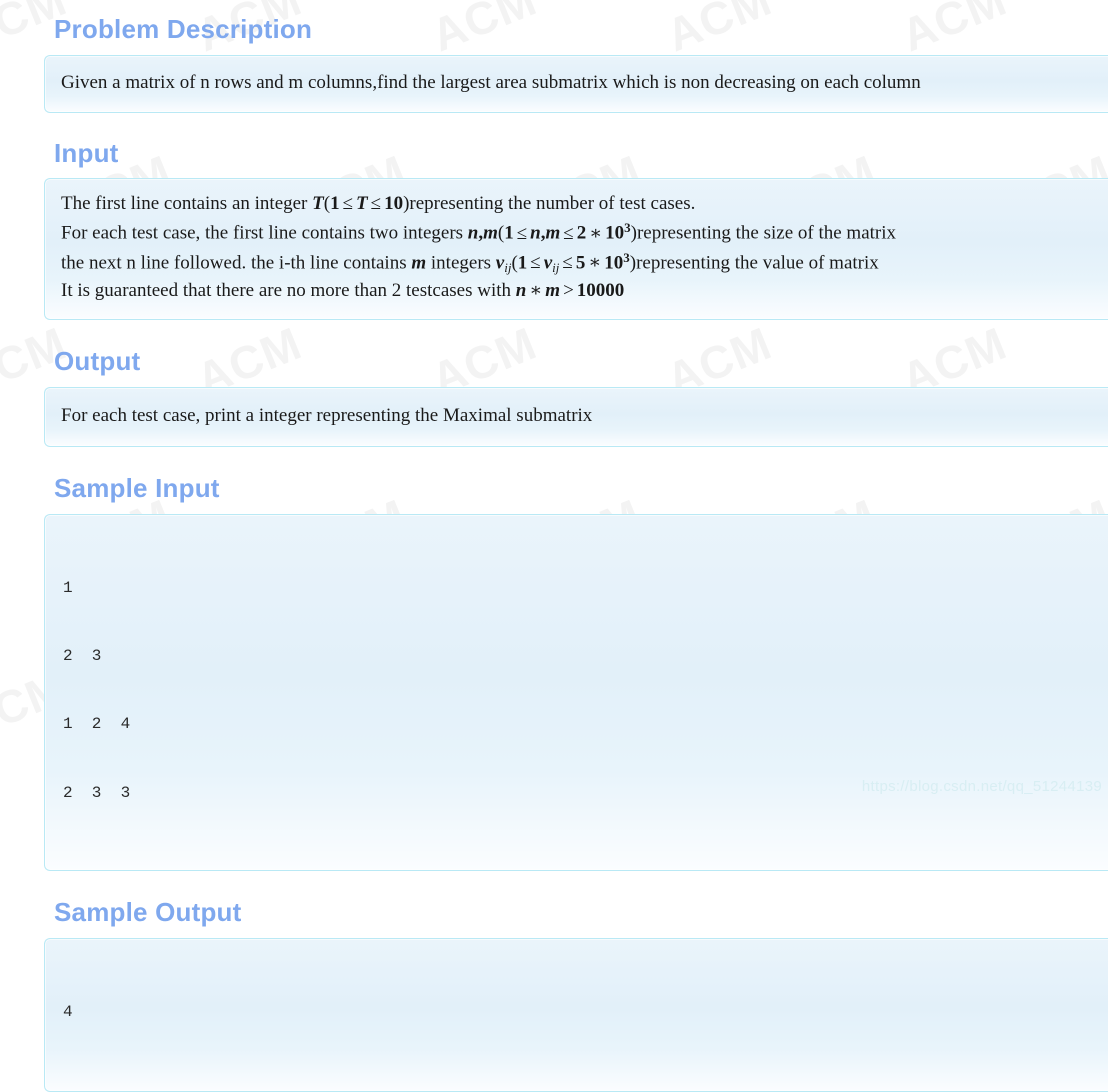 The image size is (1108, 1092). I want to click on input-line-1-post: representing the number of test cases., so click(552, 204).